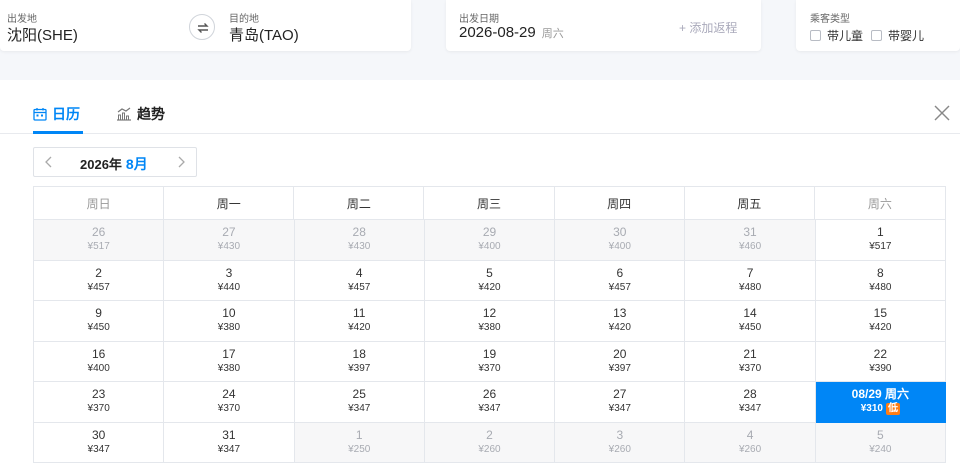  I want to click on calendar-day: 27 ¥430, so click(229, 240).